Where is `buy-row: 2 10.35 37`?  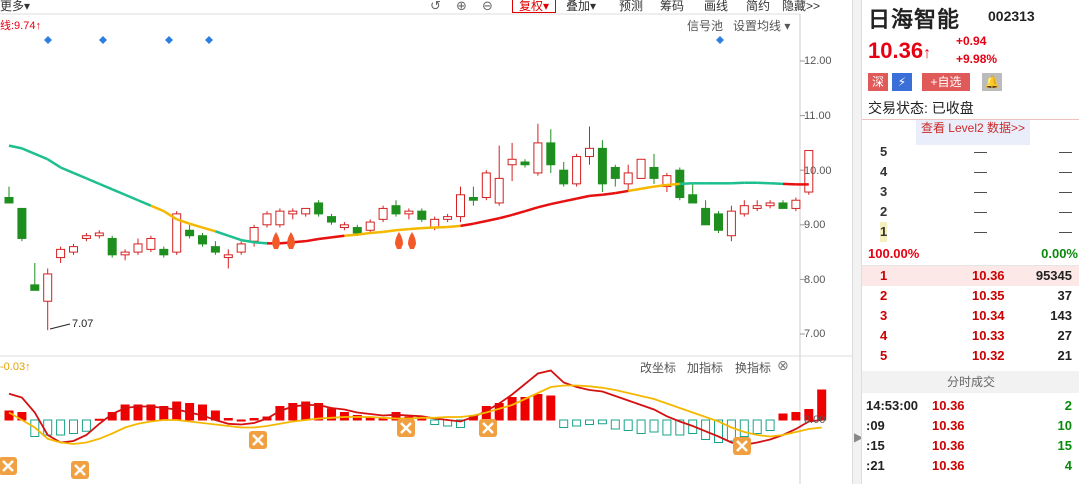 buy-row: 2 10.35 37 is located at coordinates (970, 296).